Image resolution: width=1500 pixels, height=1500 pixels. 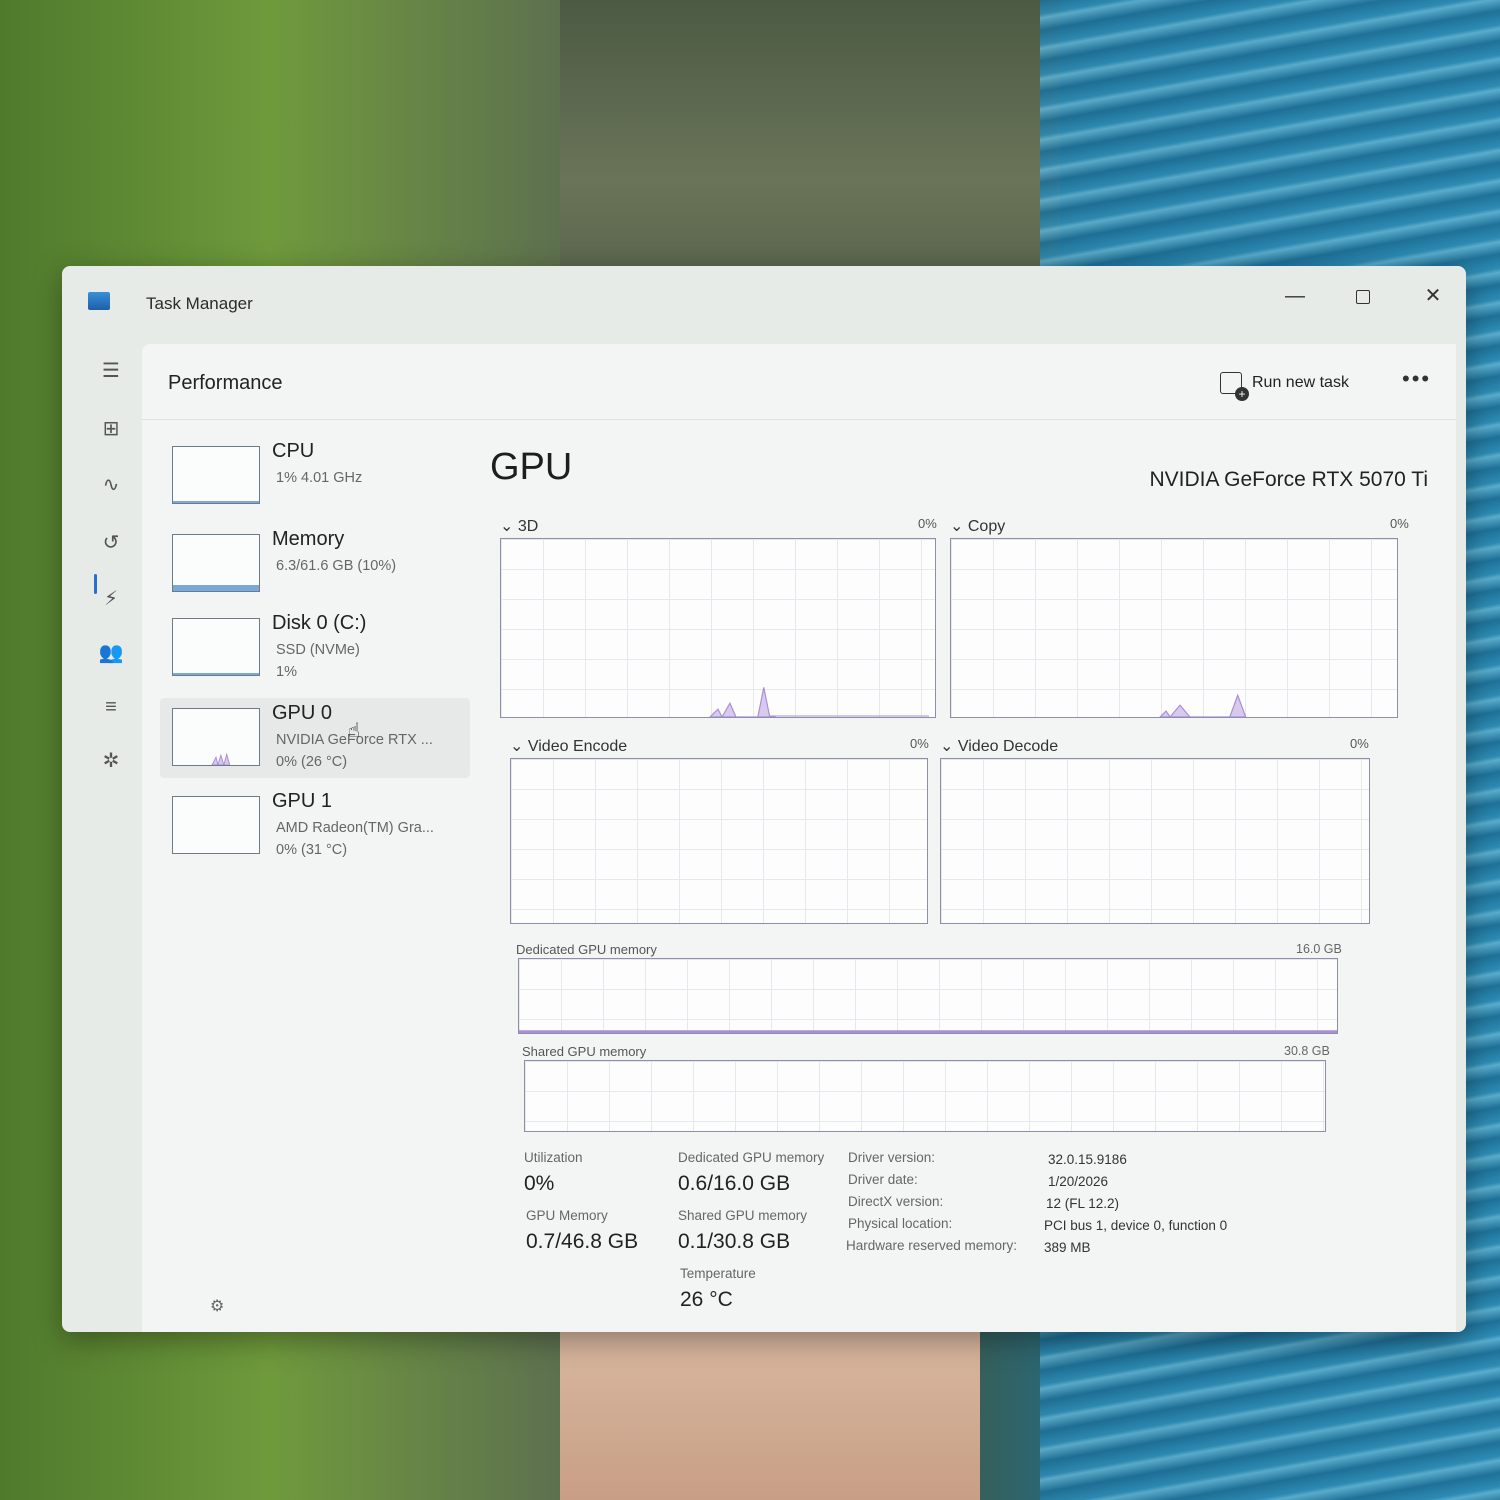 I want to click on device-name: Memory, so click(x=308, y=539).